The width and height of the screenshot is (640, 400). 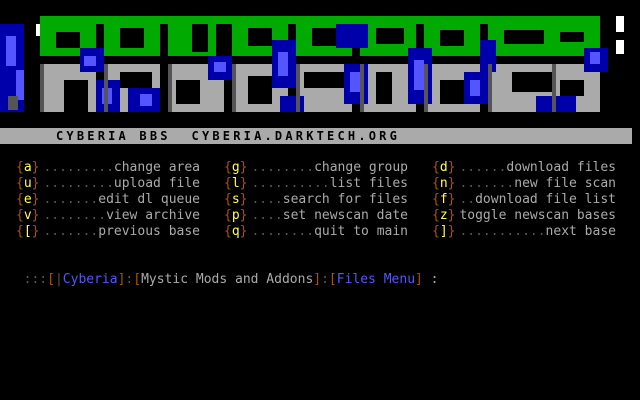 I want to click on menu-command-0-2: {e} .......edit dl queue, so click(x=108, y=200).